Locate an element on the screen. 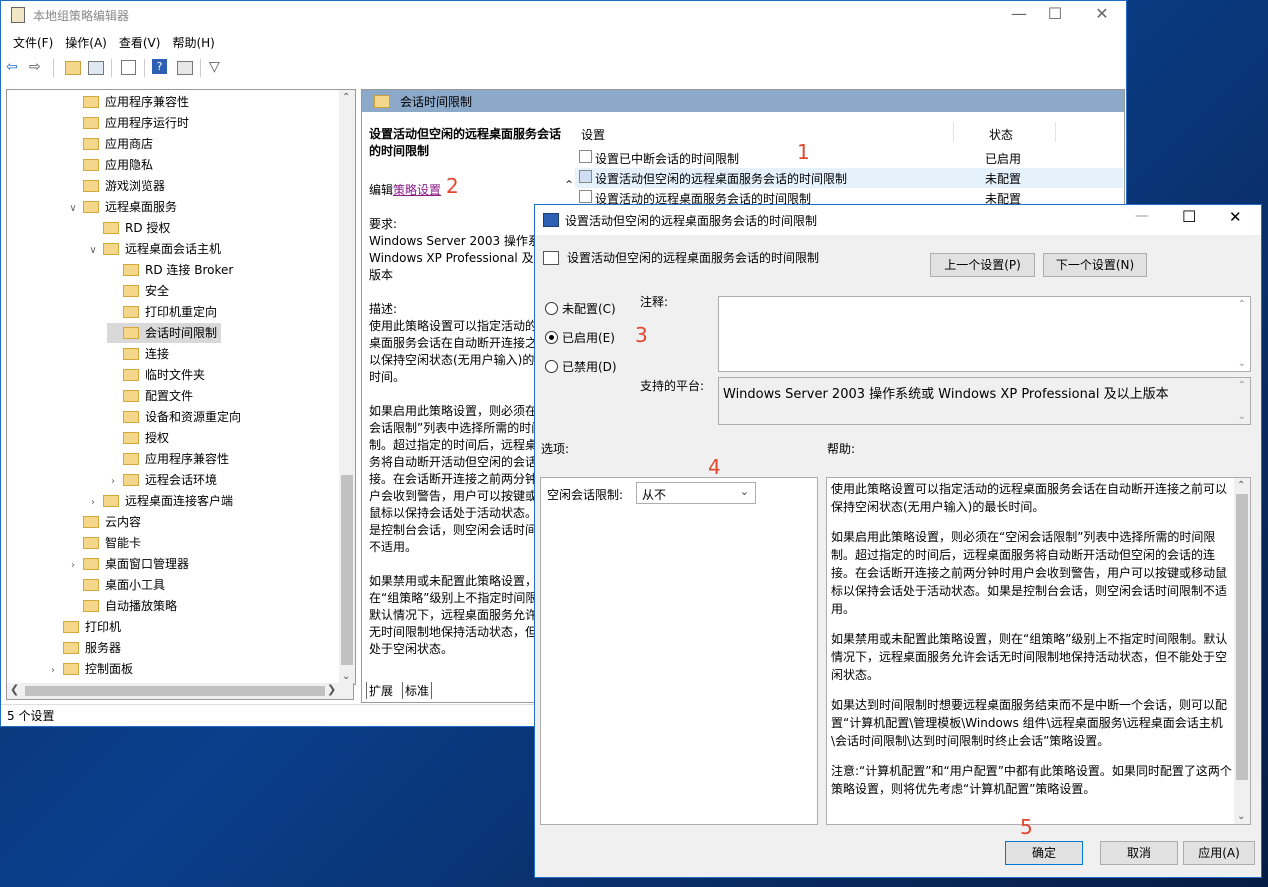  column-header-state: 状态 is located at coordinates (1001, 134).